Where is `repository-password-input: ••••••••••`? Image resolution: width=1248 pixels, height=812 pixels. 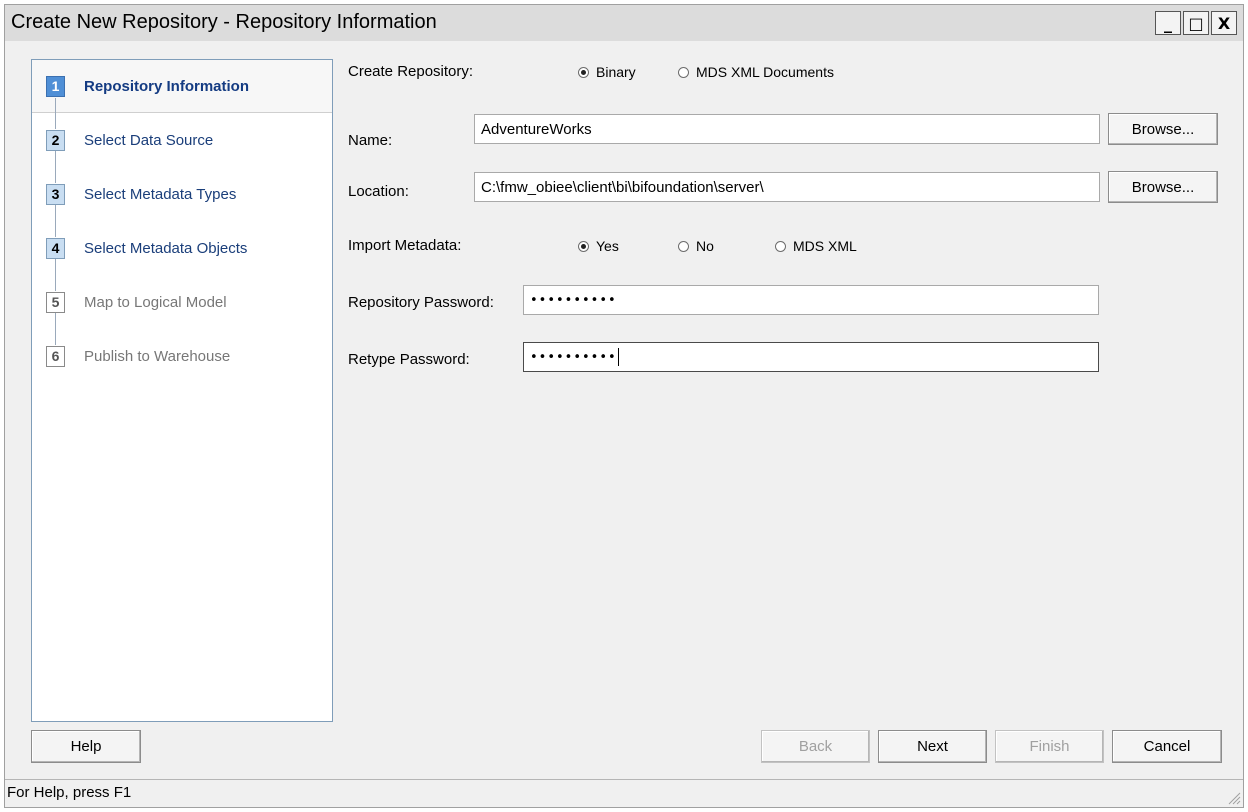 repository-password-input: •••••••••• is located at coordinates (811, 300).